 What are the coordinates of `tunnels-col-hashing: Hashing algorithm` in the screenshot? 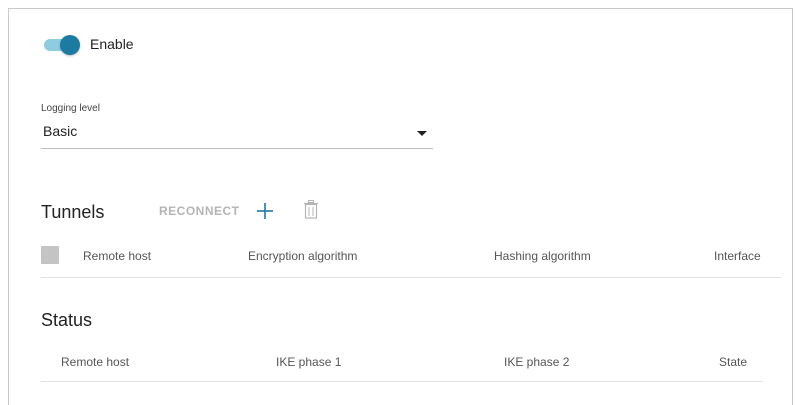 It's located at (542, 256).